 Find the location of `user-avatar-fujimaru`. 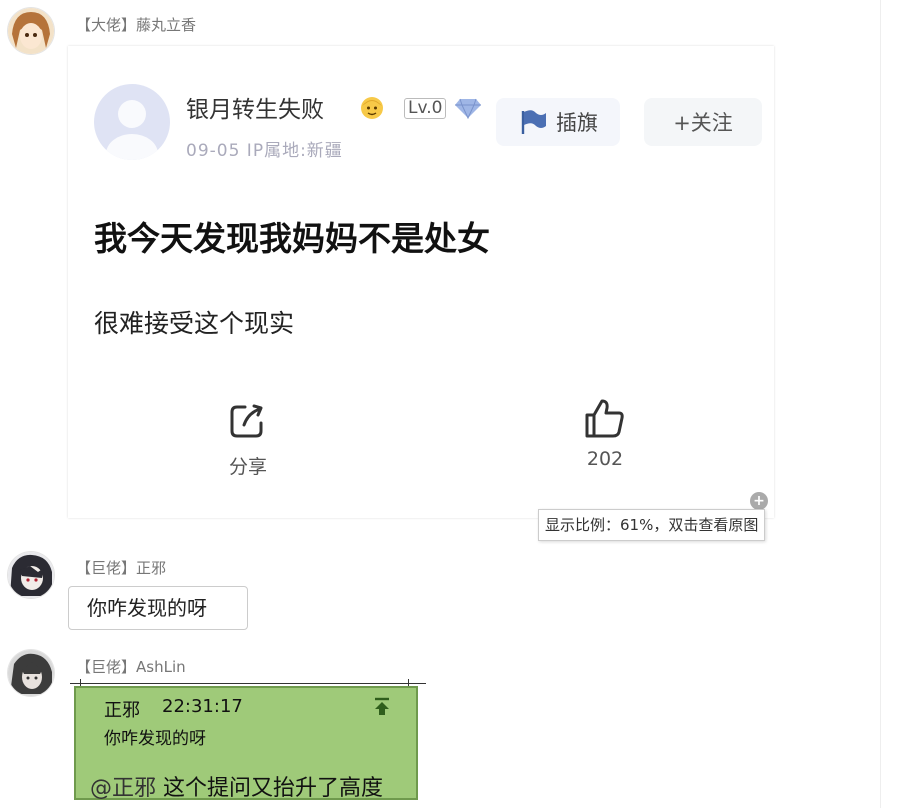

user-avatar-fujimaru is located at coordinates (31, 31).